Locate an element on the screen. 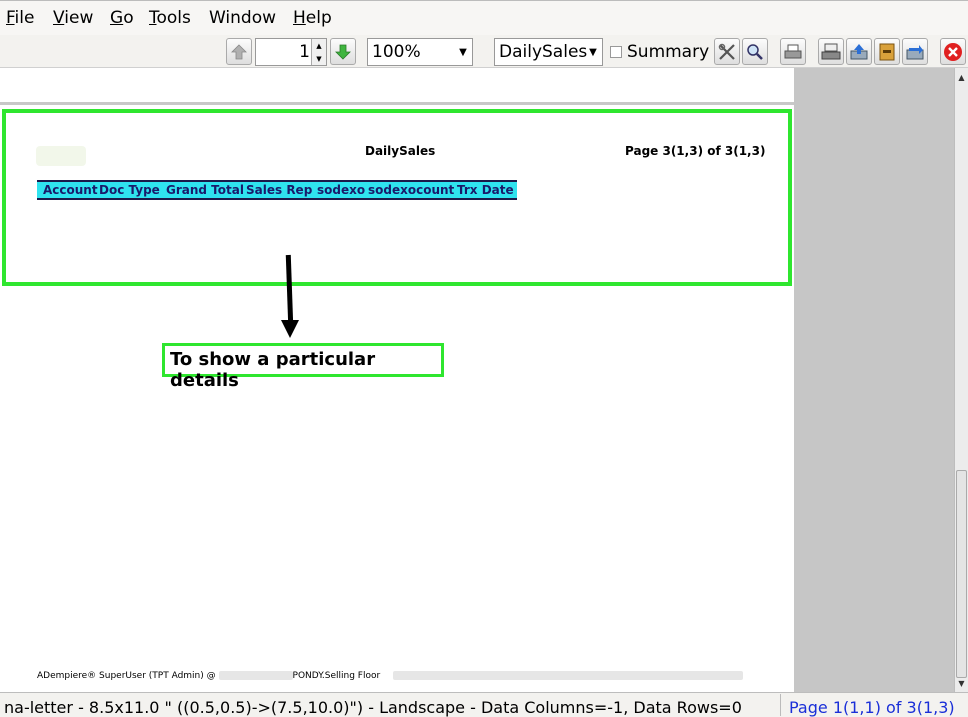 The image size is (968, 717). toolbar: ▲ ▼ 100% ▼ DailySales ▼ Summary is located at coordinates (484, 51).